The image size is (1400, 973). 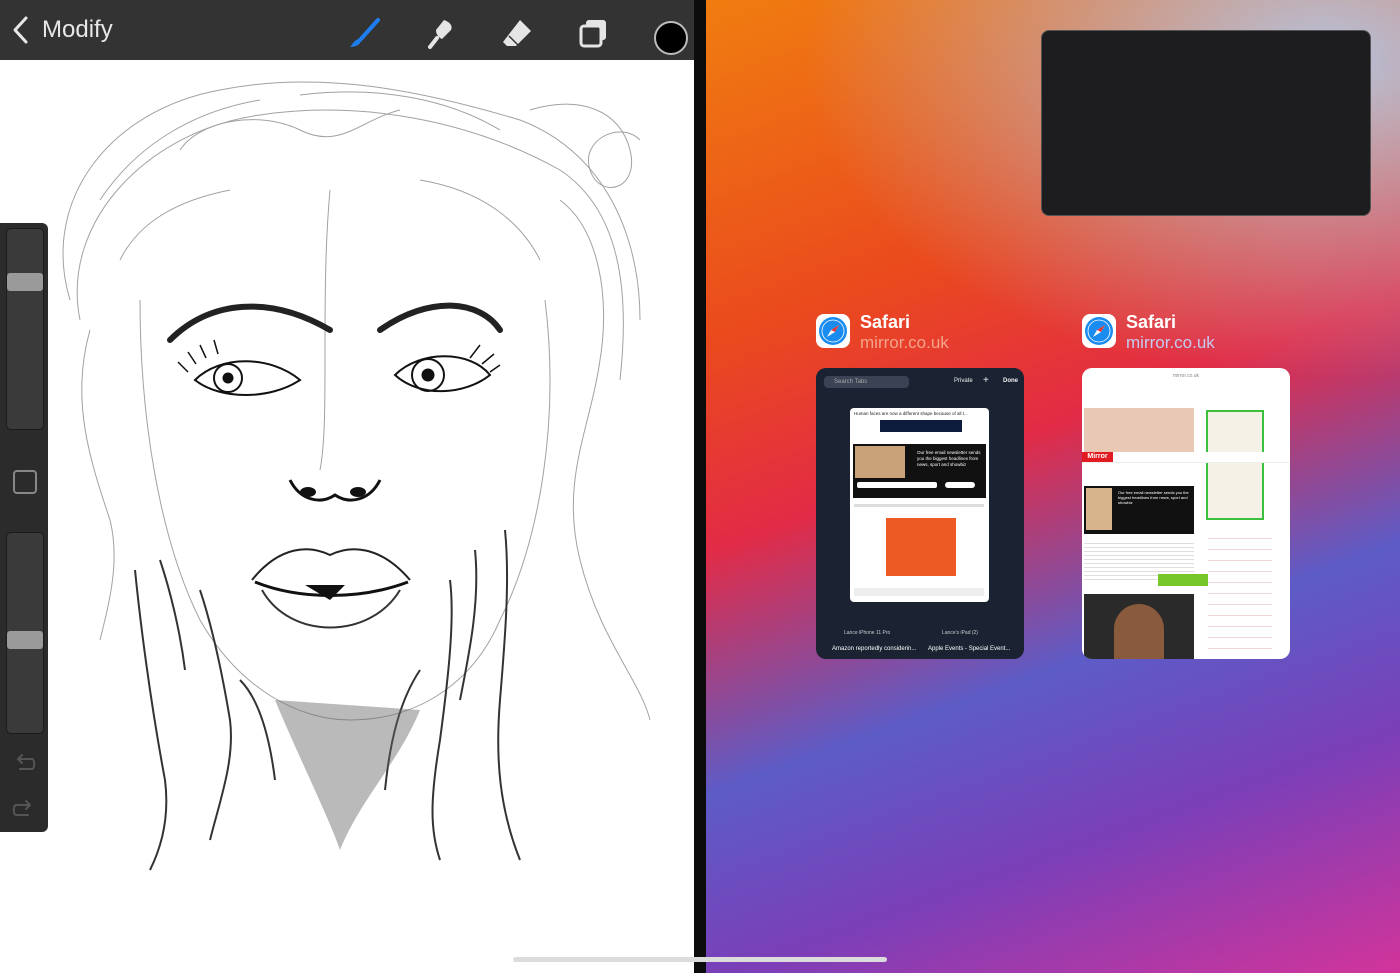 I want to click on slideover-preview, so click(x=1206, y=123).